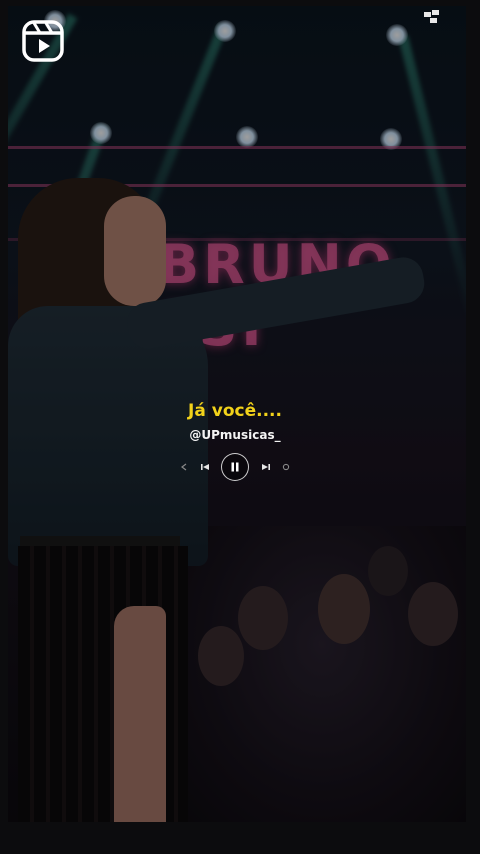  What do you see at coordinates (205, 467) in the screenshot?
I see `previous-icon` at bounding box center [205, 467].